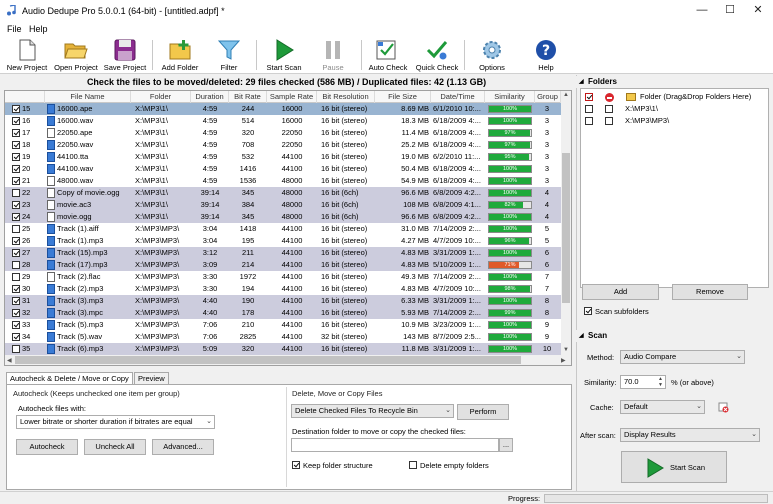 The width and height of the screenshot is (773, 504). I want to click on filter-button: Filter, so click(229, 55).